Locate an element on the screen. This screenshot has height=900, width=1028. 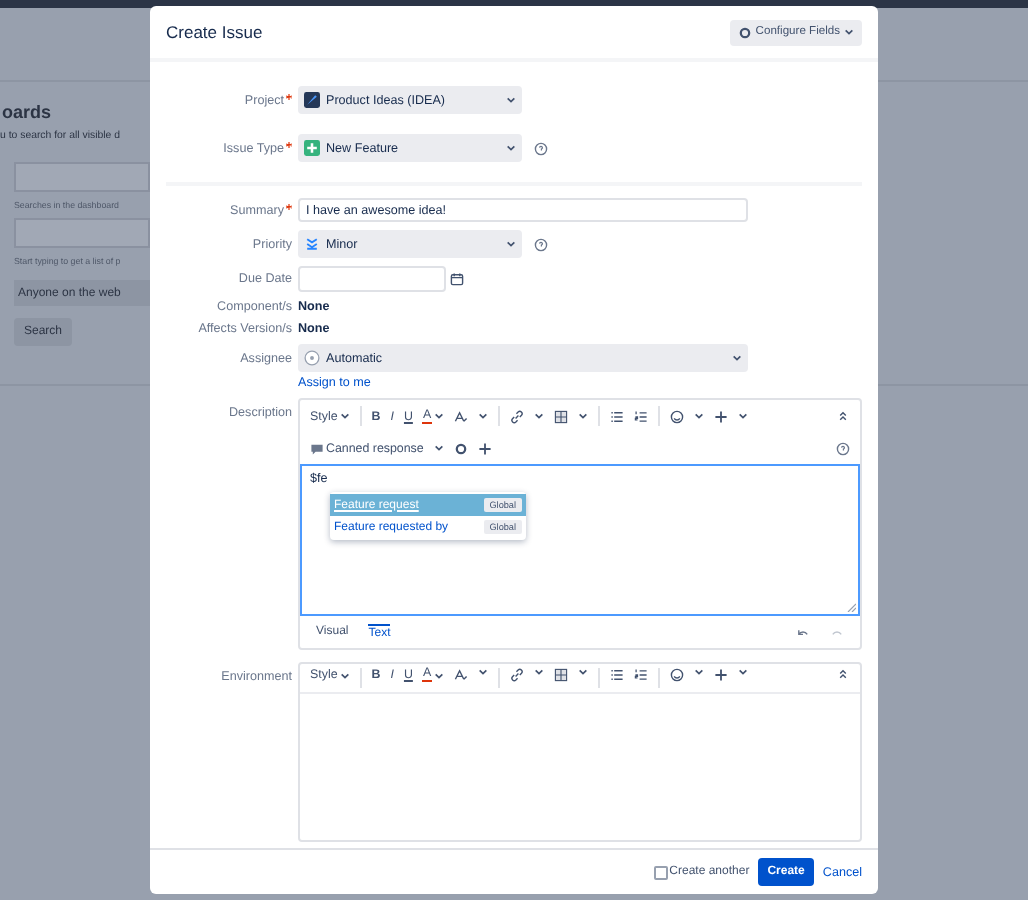
dialog-title: Create Issue is located at coordinates (214, 32).